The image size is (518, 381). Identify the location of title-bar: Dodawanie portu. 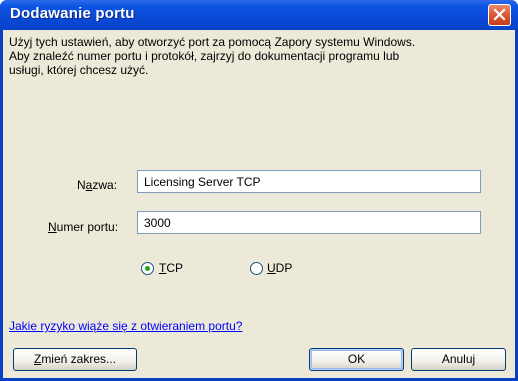
(259, 15).